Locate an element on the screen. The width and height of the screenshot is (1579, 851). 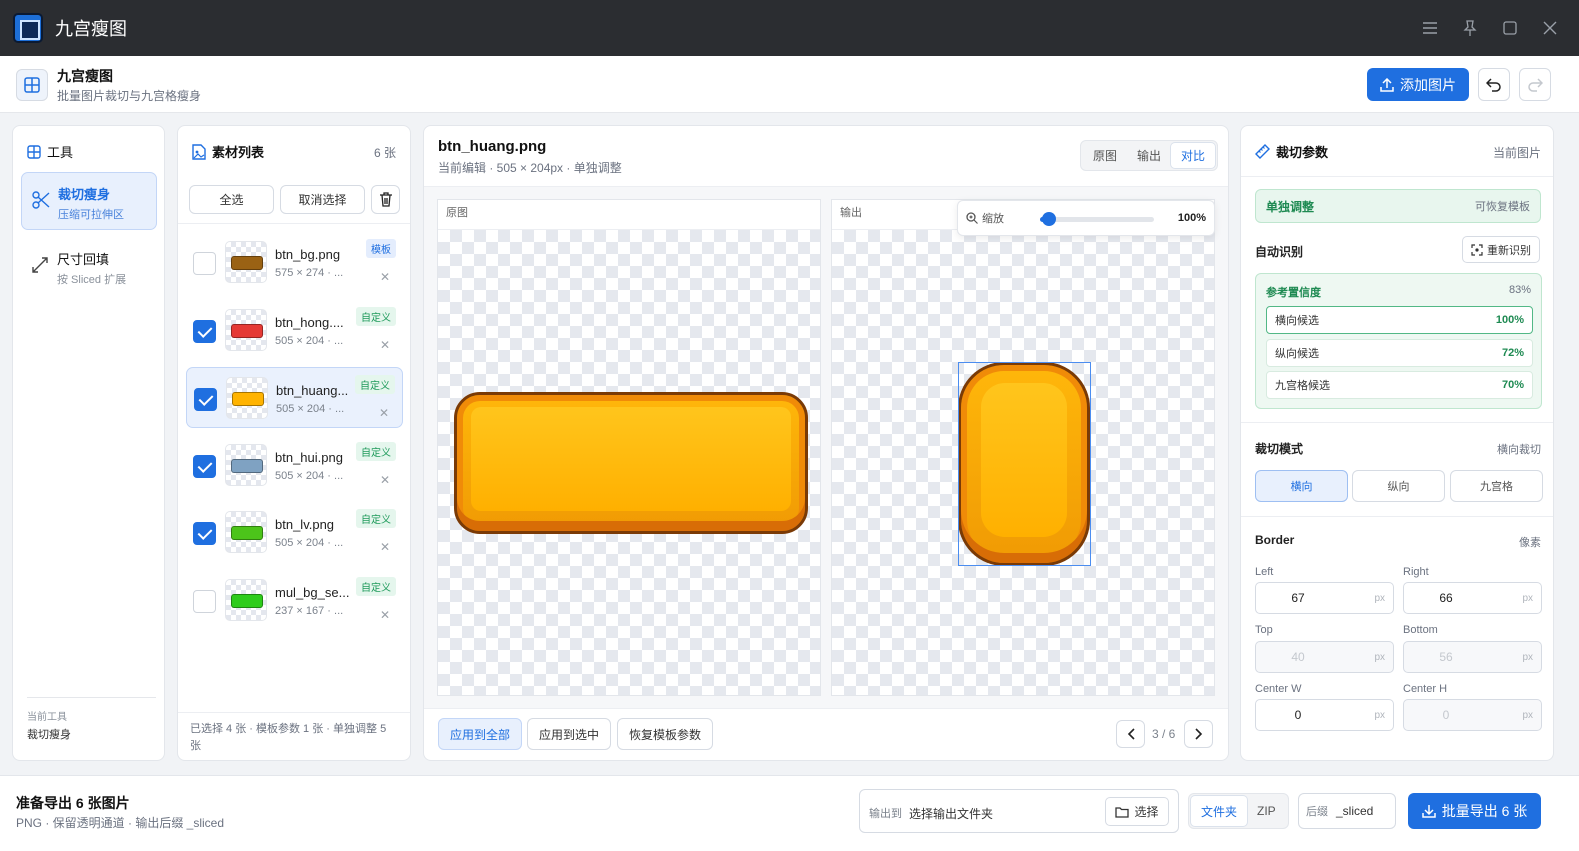
tool-item-resize: 尺寸回填 按 Sliced 扩展 is located at coordinates (89, 267).